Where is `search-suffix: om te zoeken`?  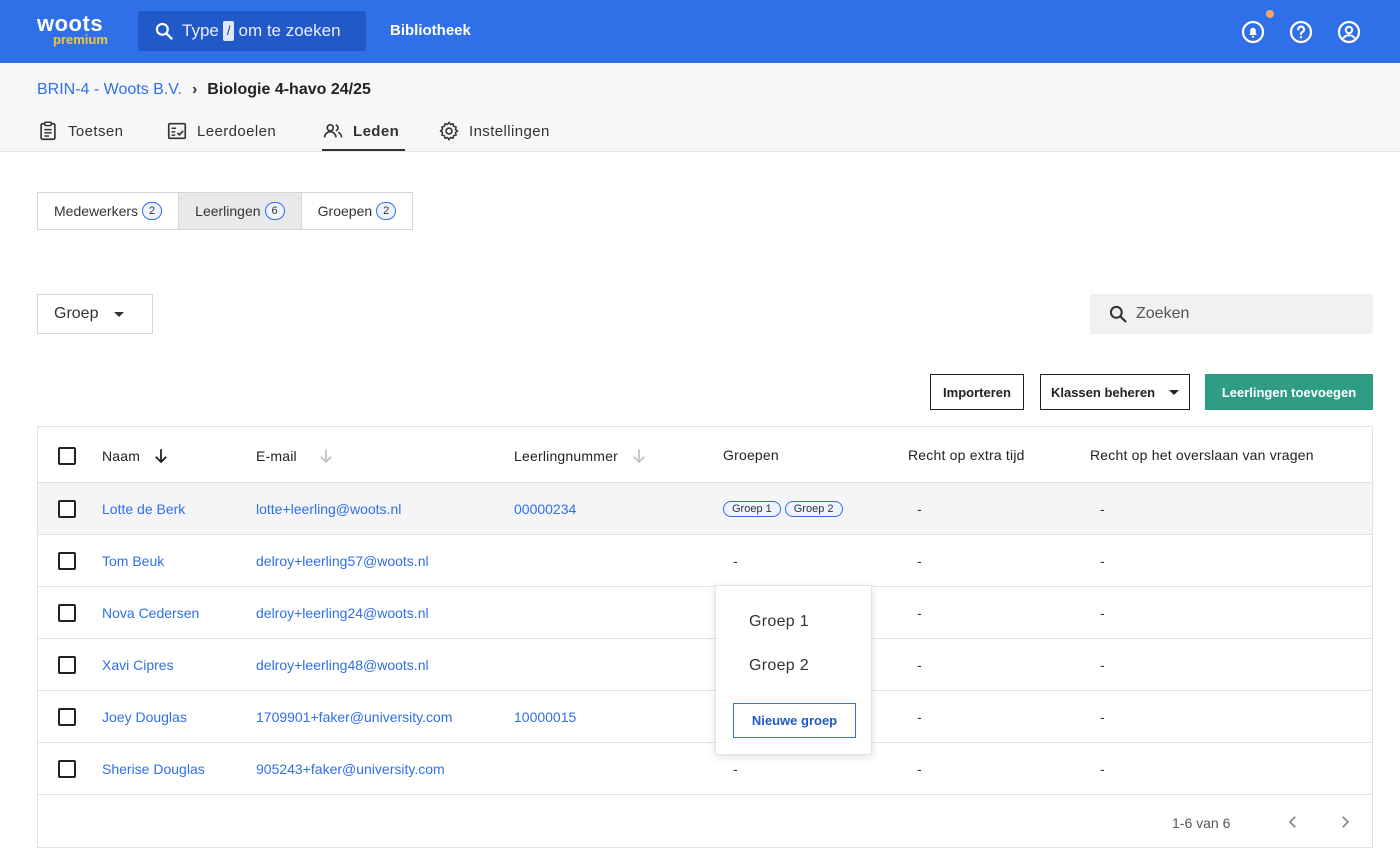
search-suffix: om te zoeken is located at coordinates (289, 30).